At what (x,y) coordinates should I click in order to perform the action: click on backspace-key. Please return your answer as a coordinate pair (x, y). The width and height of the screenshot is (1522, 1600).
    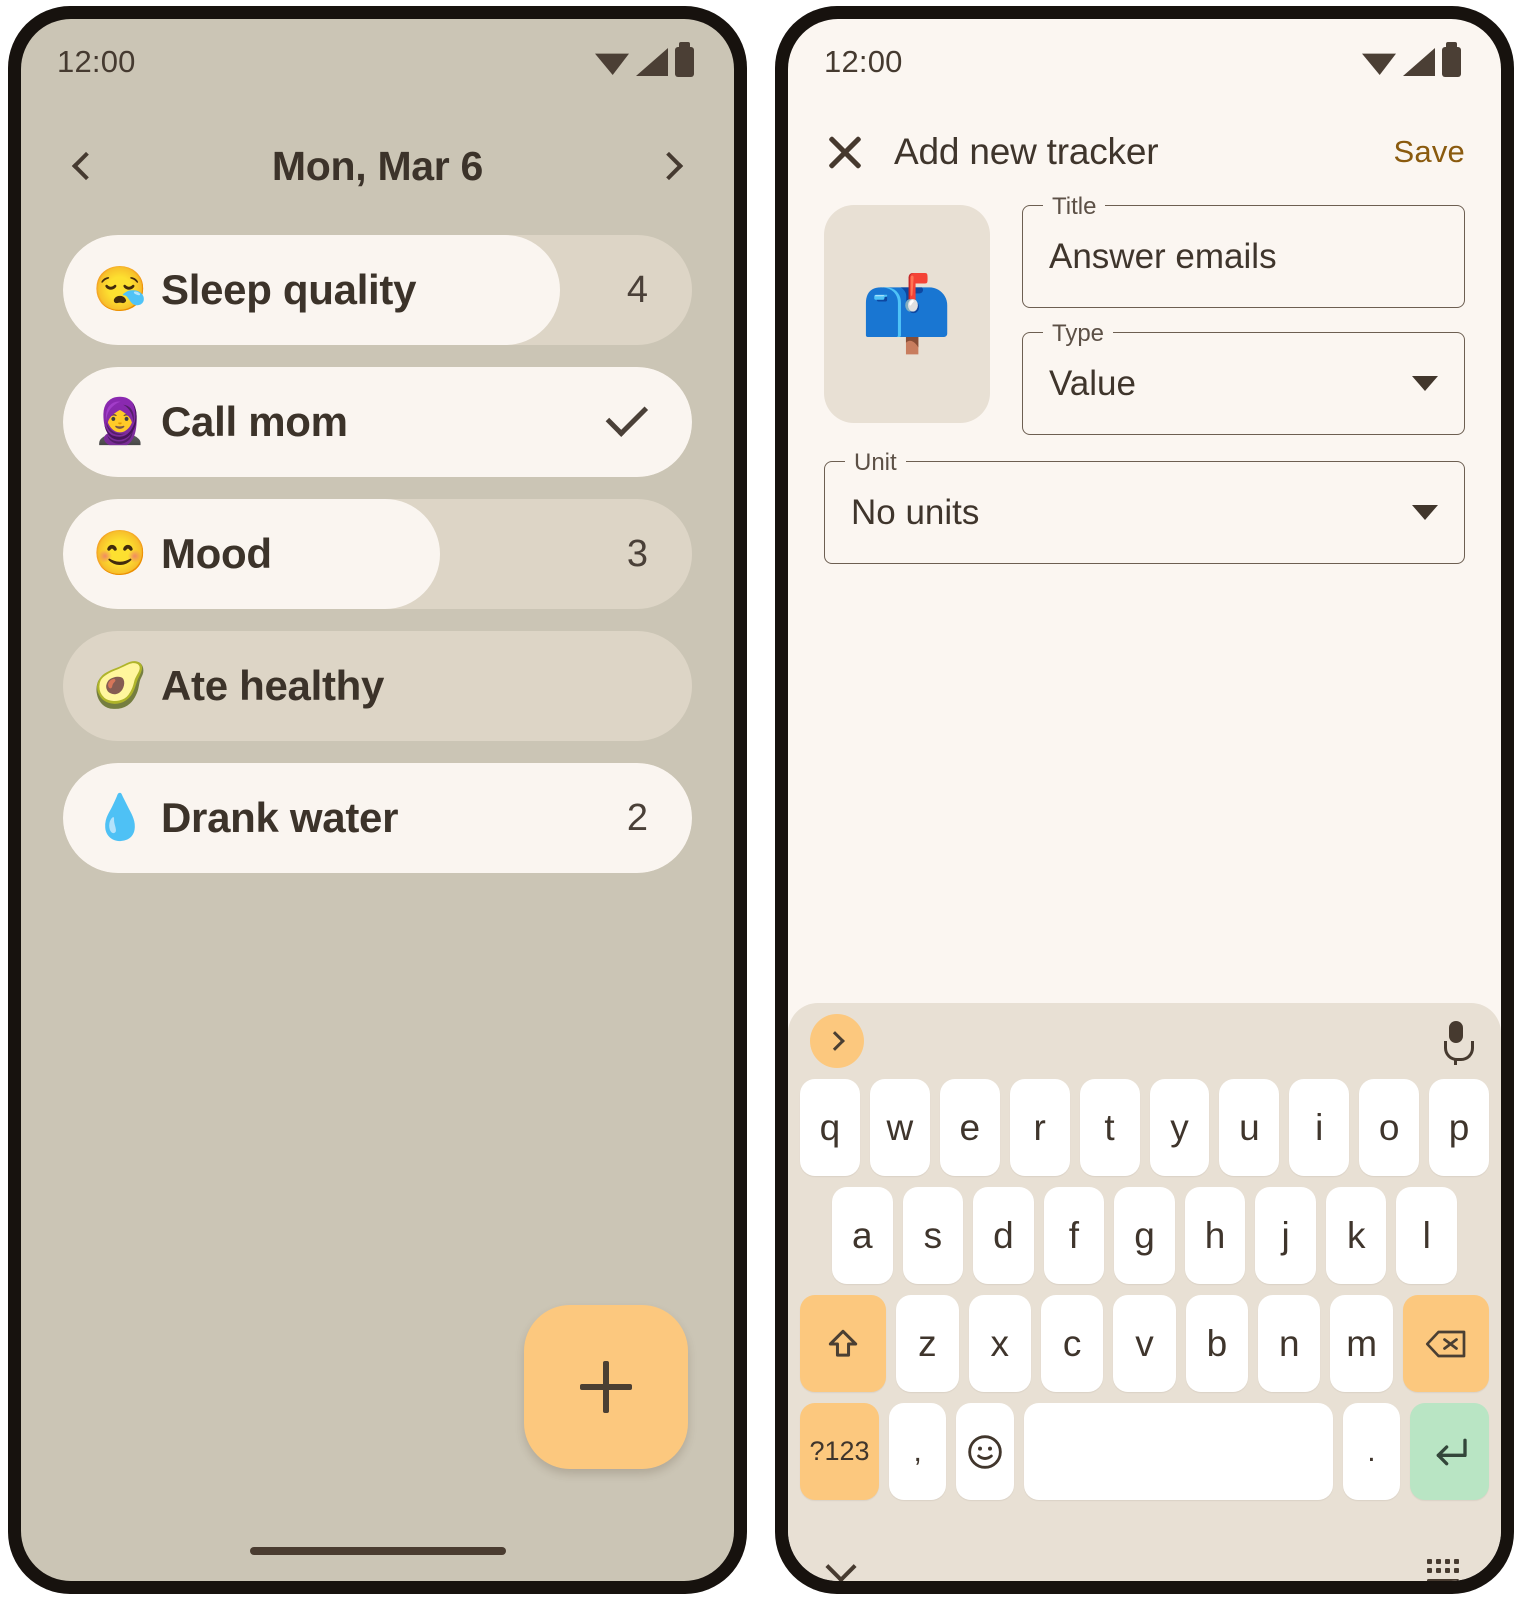
    Looking at the image, I should click on (1445, 1343).